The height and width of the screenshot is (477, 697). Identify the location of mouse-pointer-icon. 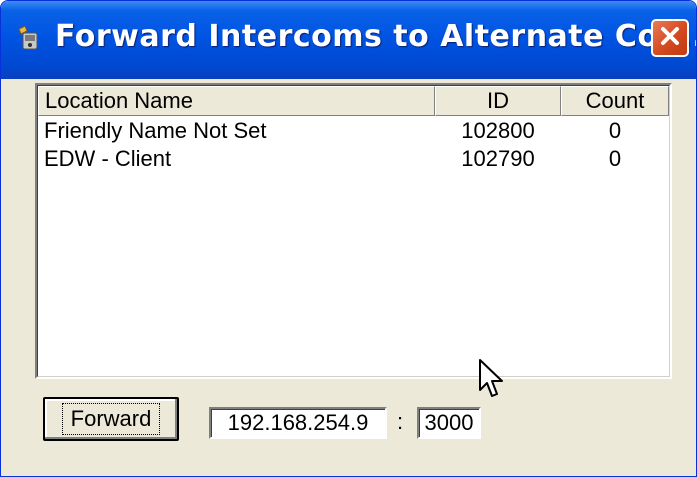
(493, 380).